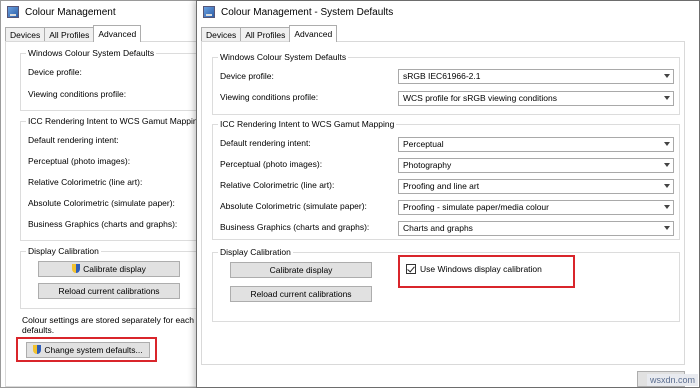 The image size is (700, 388). Describe the element at coordinates (307, 12) in the screenshot. I see `window-title: Colour Management - System Defaults` at that location.